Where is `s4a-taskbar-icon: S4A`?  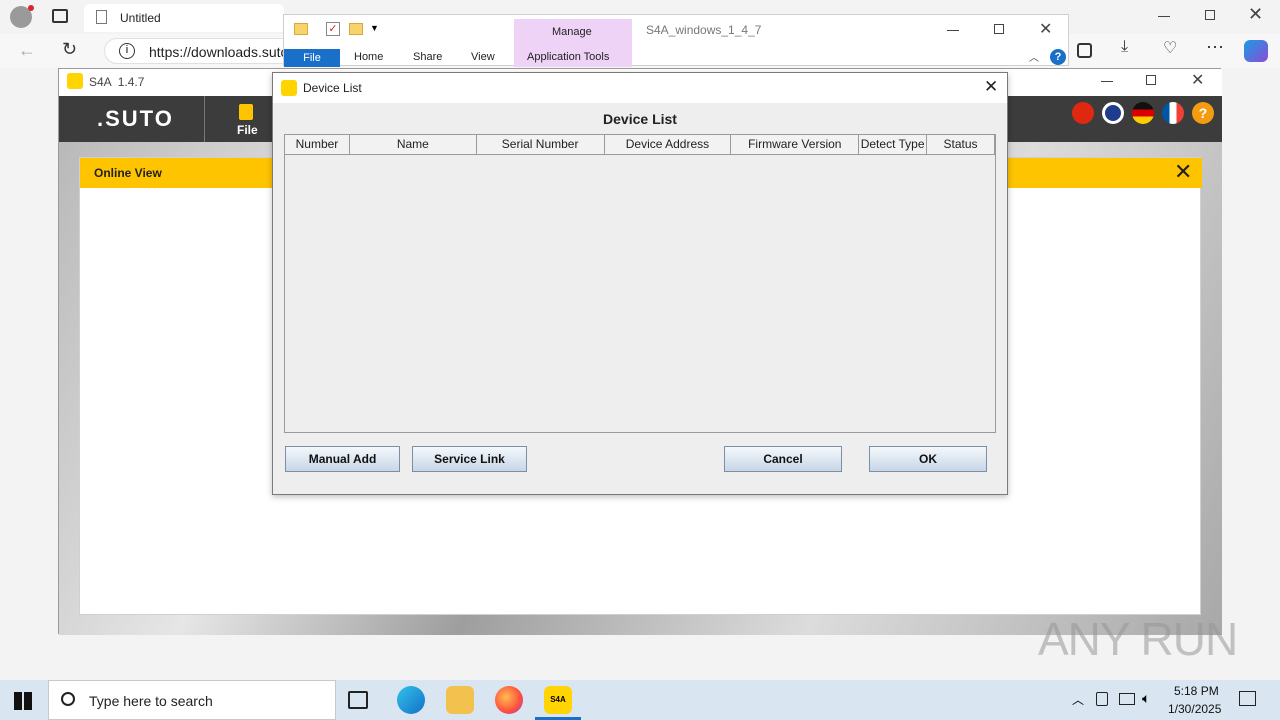
s4a-taskbar-icon: S4A is located at coordinates (558, 700).